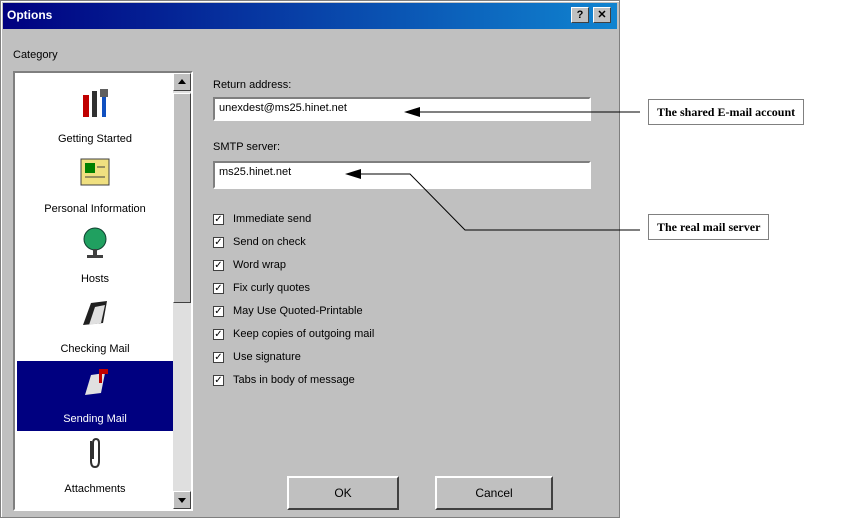  What do you see at coordinates (30, 15) in the screenshot?
I see `window-title: Options` at bounding box center [30, 15].